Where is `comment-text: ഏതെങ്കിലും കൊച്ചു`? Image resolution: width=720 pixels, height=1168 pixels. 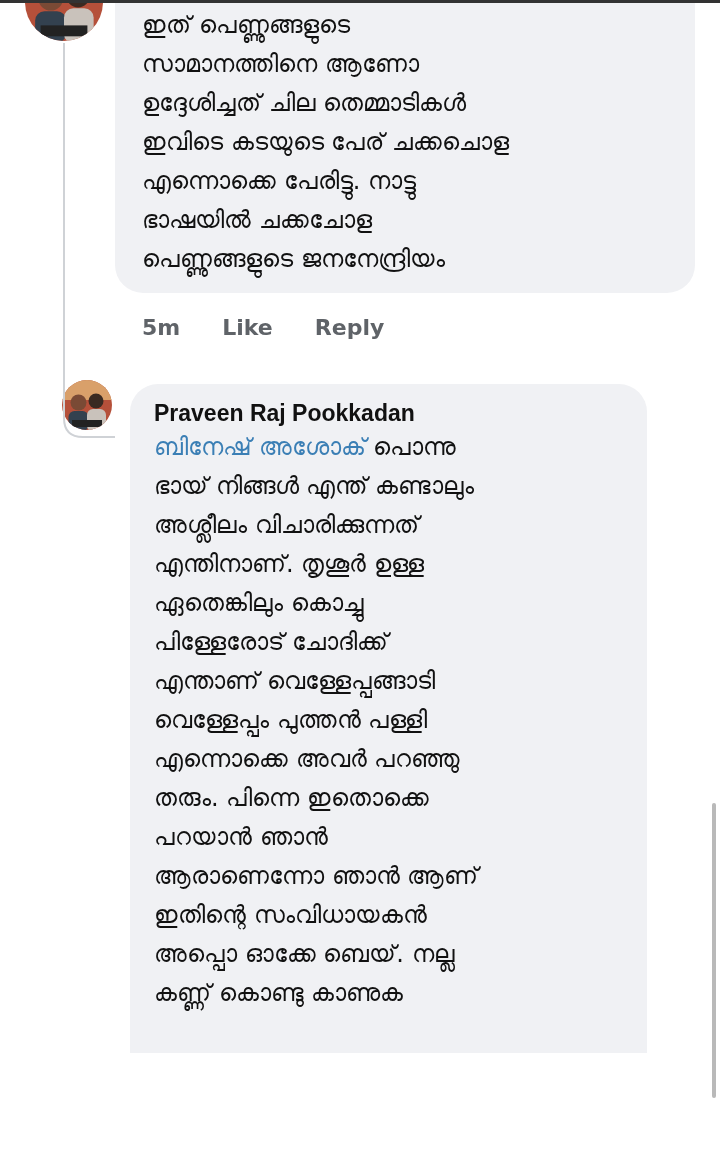 comment-text: ഏതെങ്കിലും കൊച്ചു is located at coordinates (394, 603).